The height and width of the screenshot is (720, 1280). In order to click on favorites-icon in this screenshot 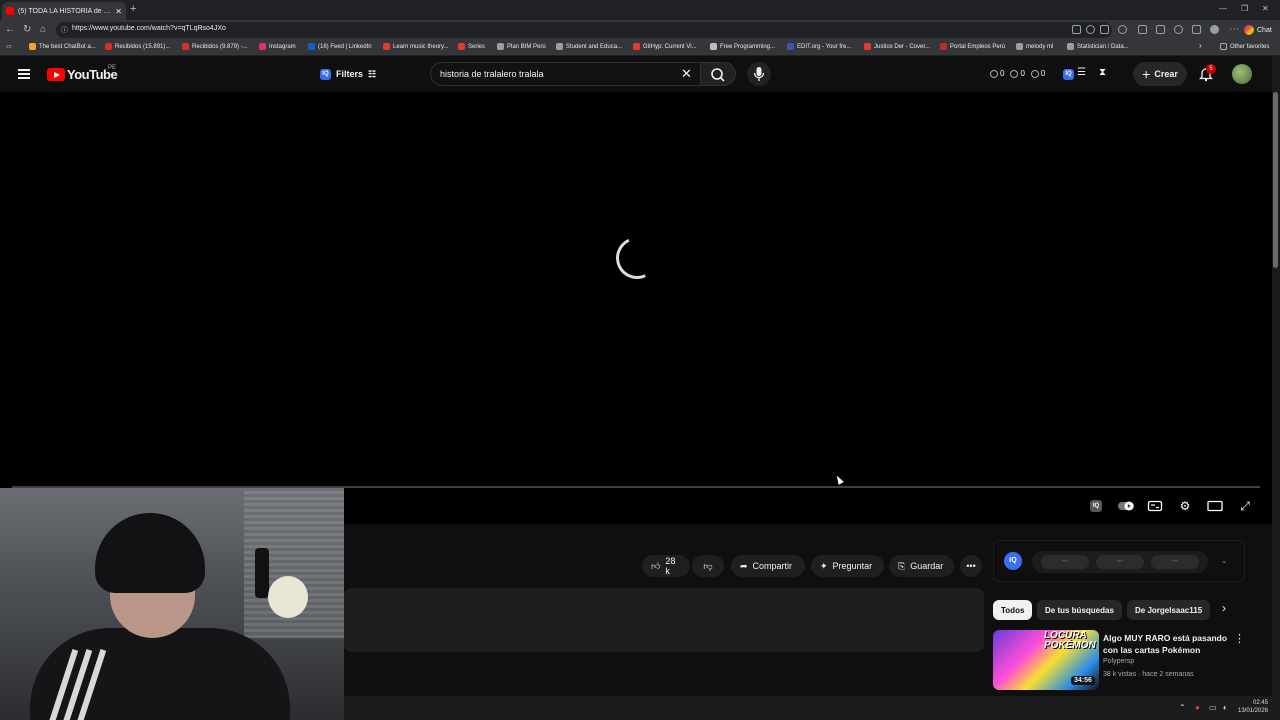, I will do `click(1160, 29)`.